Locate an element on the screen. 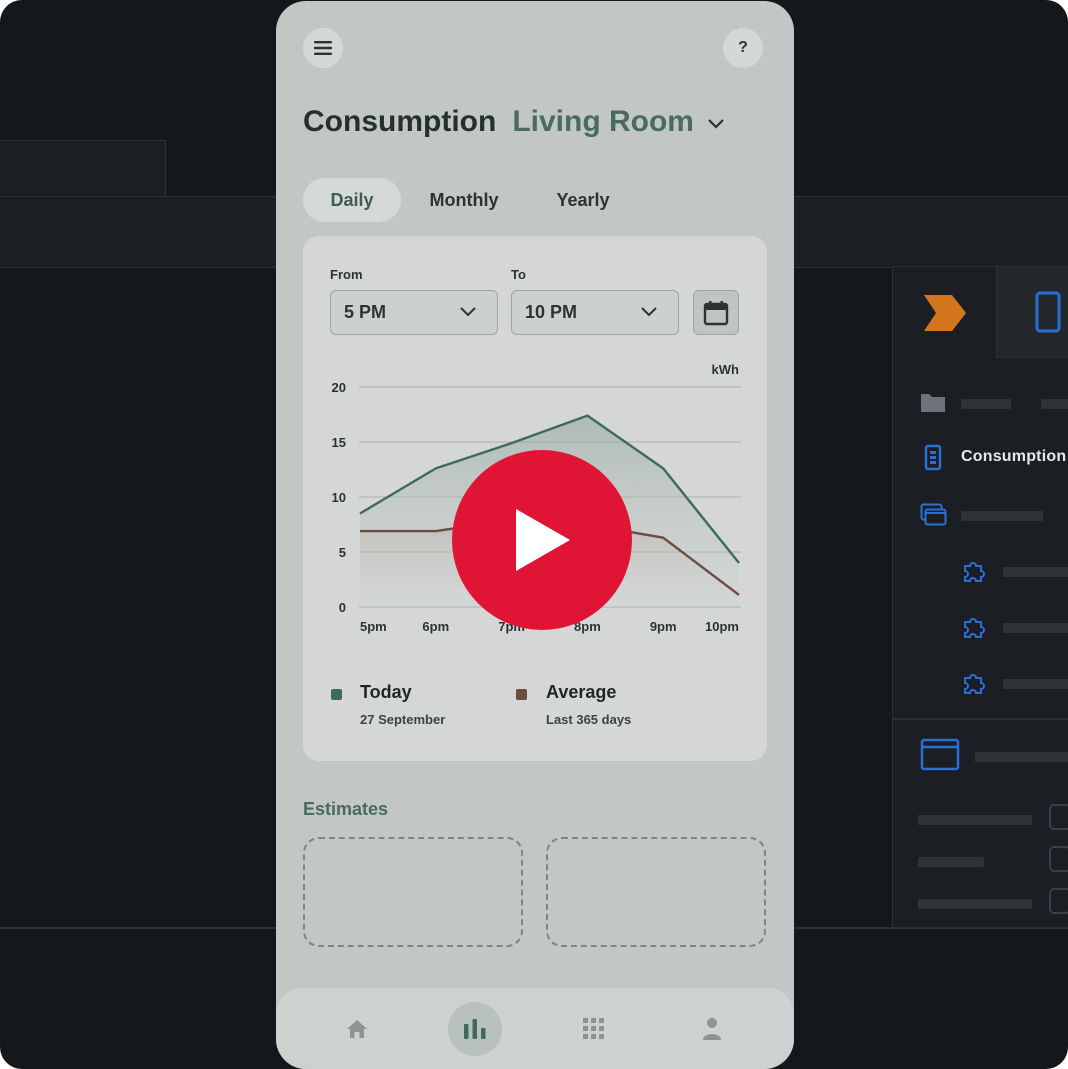 The height and width of the screenshot is (1069, 1068). phone-device-icon is located at coordinates (1048, 312).